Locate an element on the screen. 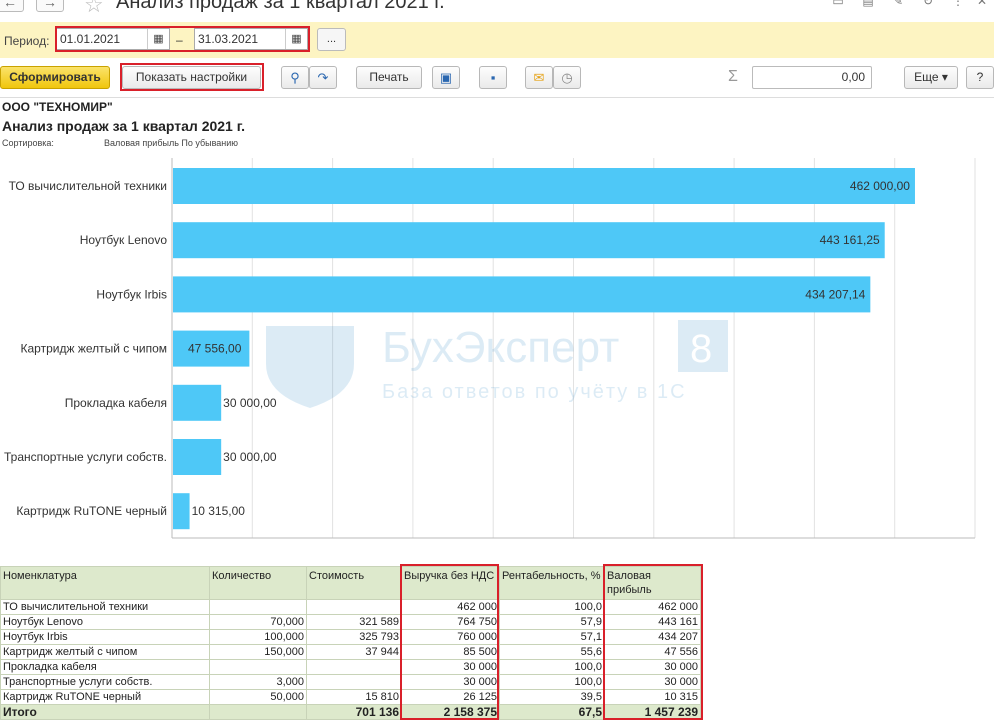 The height and width of the screenshot is (720, 994). header-nomenclature: Номенклатура is located at coordinates (105, 583).